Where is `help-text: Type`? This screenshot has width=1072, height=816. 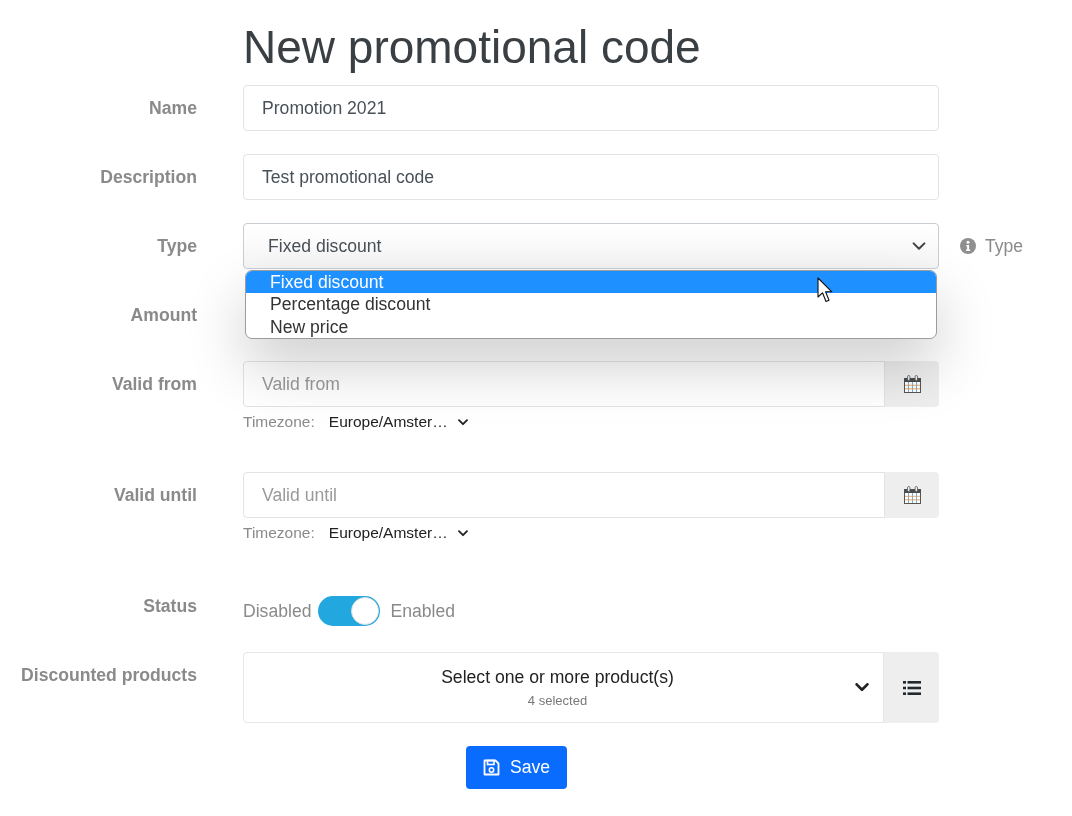 help-text: Type is located at coordinates (1004, 246).